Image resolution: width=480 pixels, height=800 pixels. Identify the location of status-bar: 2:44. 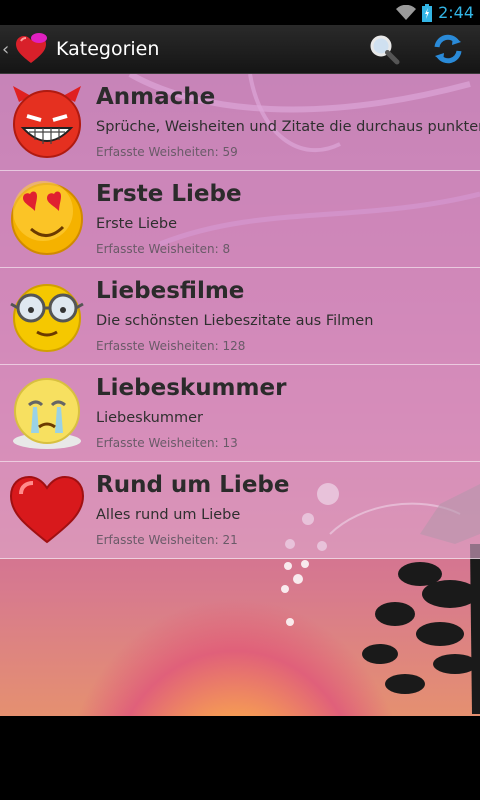
(240, 12).